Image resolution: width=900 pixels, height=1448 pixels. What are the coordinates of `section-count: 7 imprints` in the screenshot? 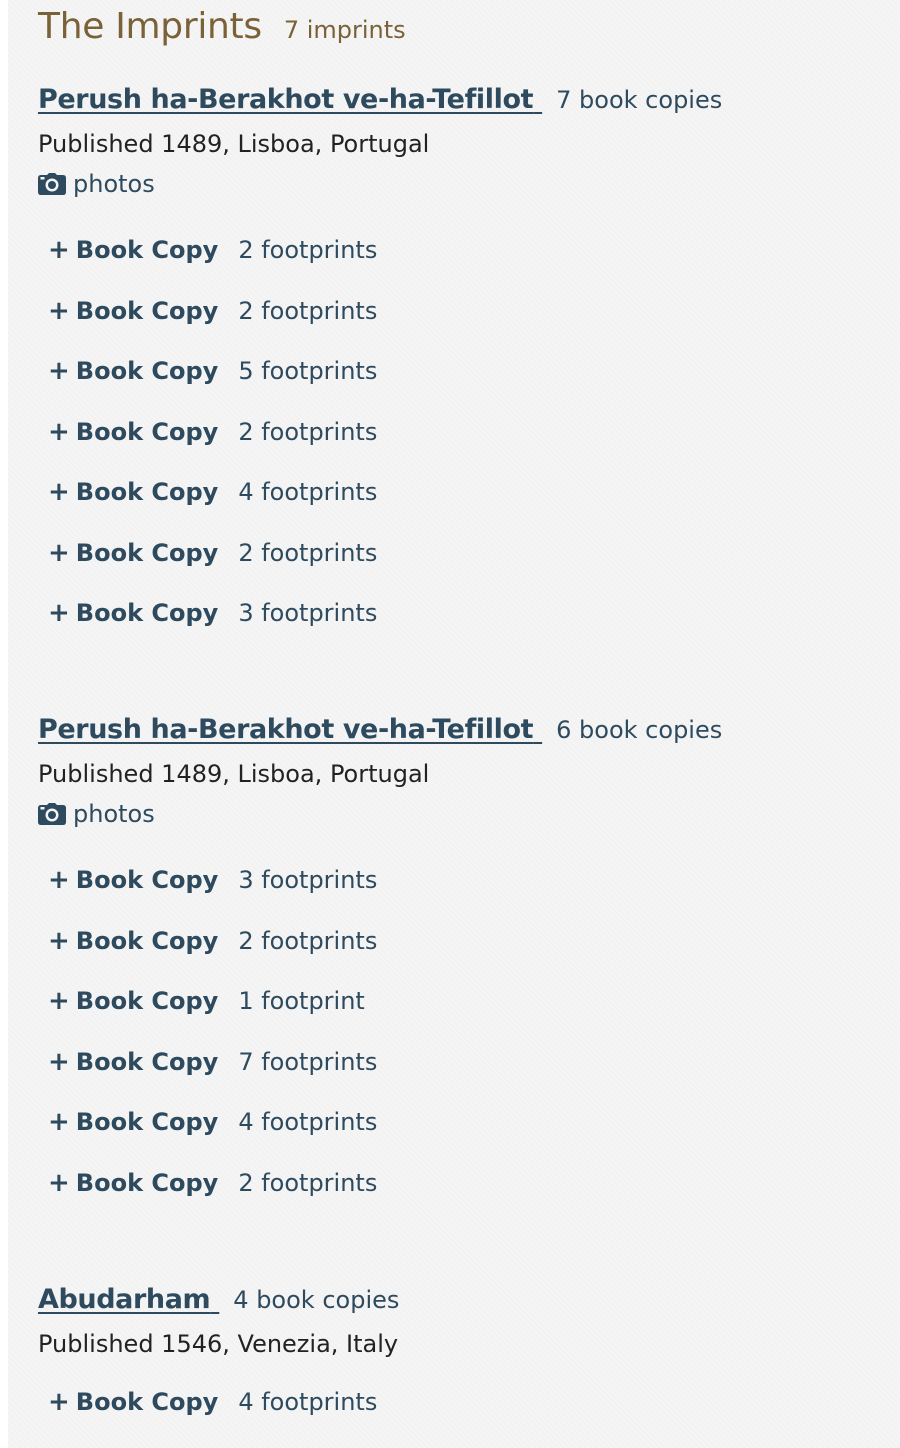 It's located at (344, 30).